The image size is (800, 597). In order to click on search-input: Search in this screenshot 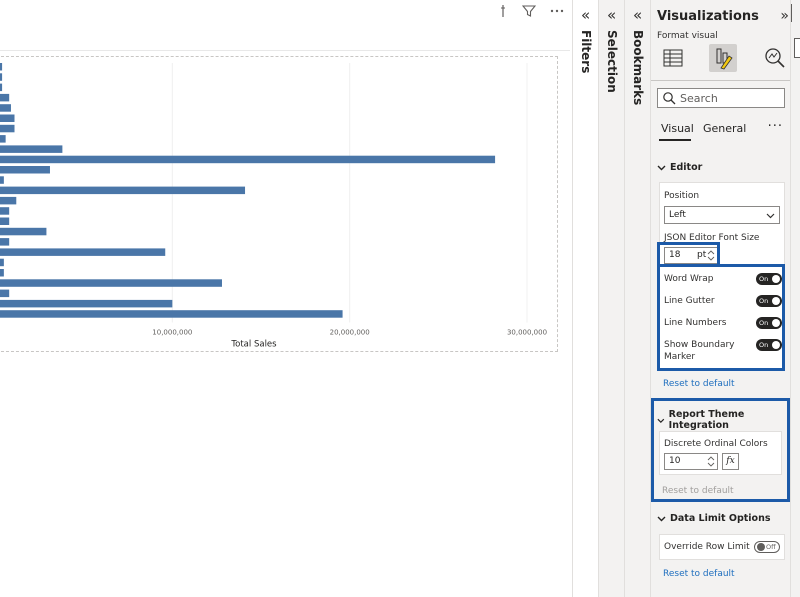, I will do `click(721, 98)`.